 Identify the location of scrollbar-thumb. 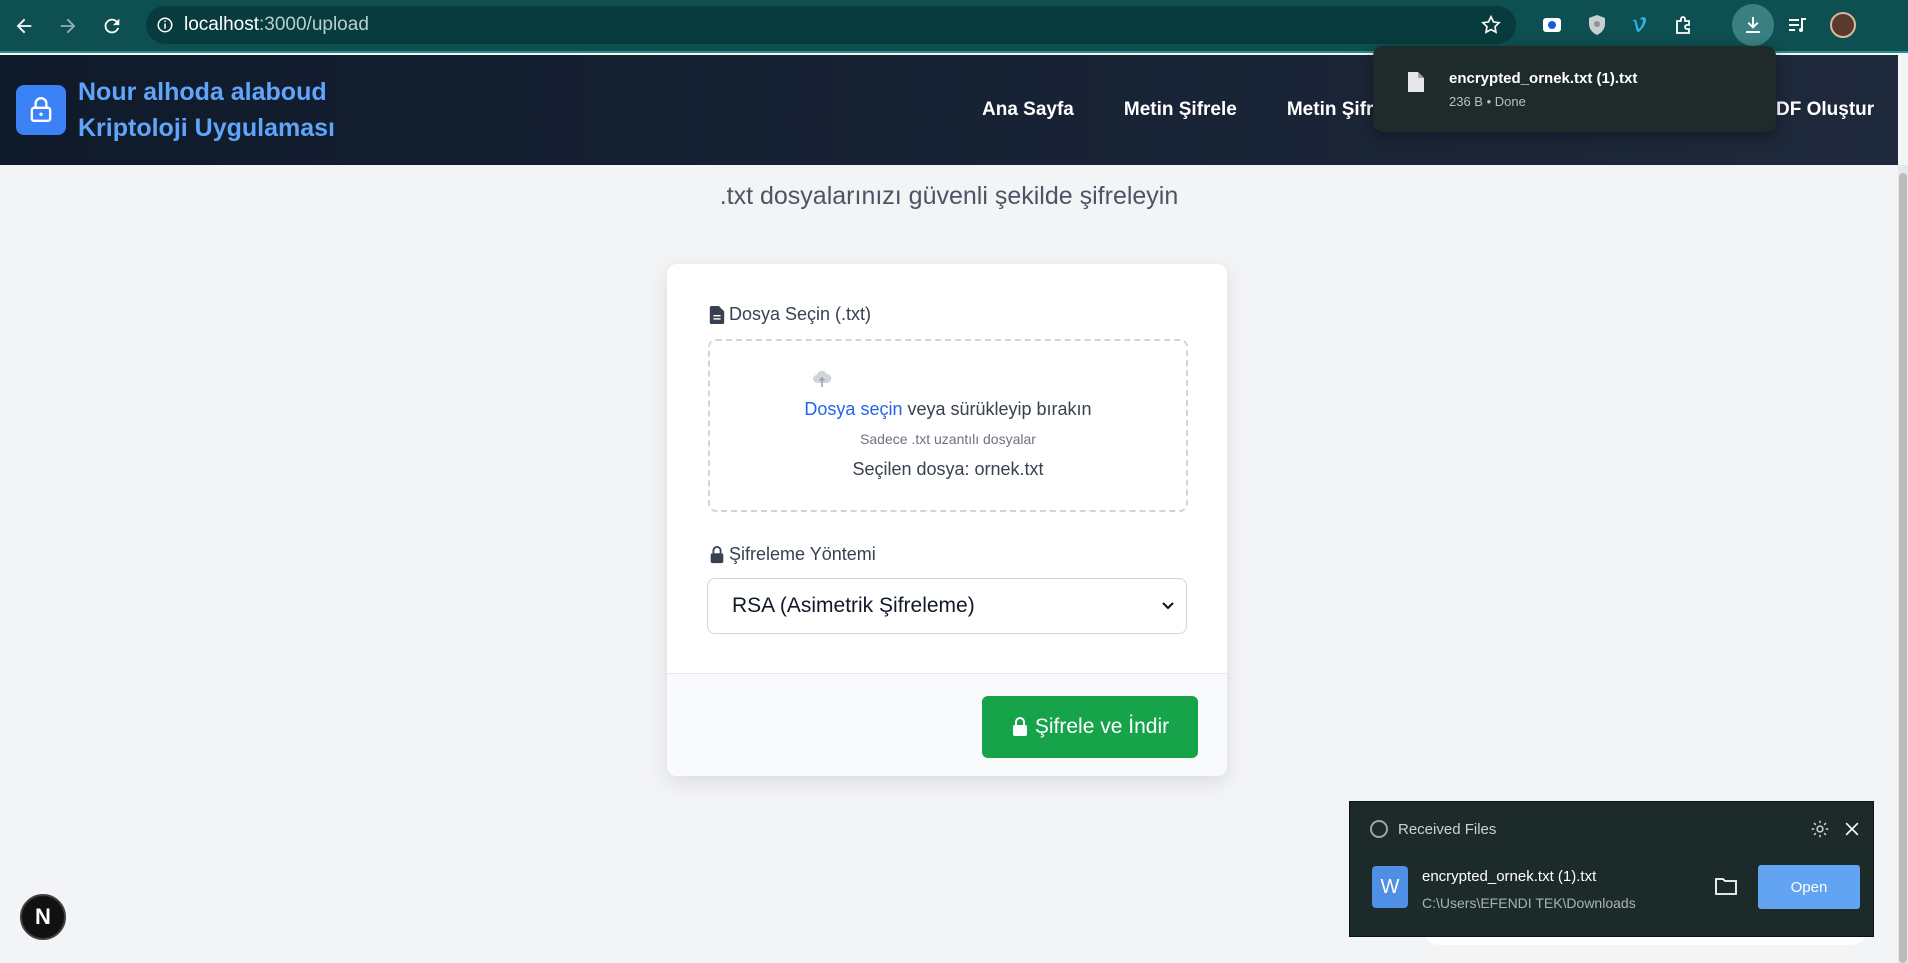
(1903, 568).